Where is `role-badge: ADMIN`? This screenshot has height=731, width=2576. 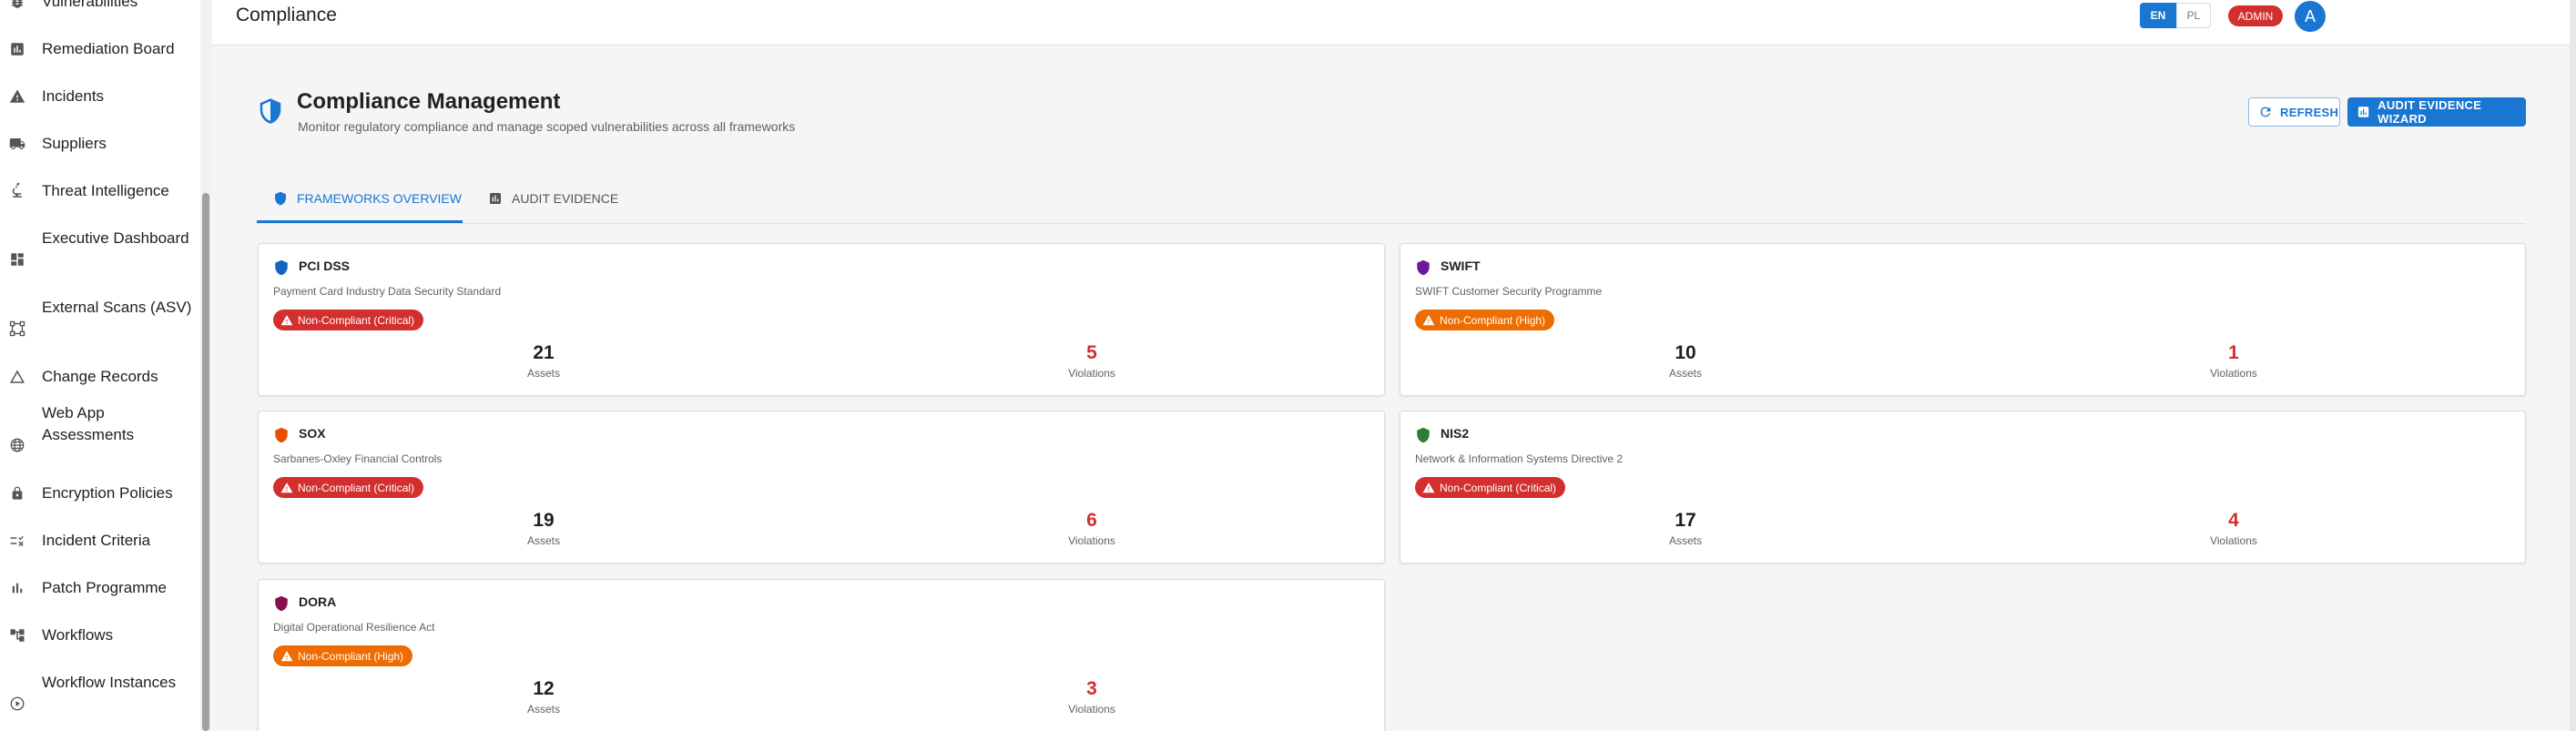 role-badge: ADMIN is located at coordinates (2255, 16).